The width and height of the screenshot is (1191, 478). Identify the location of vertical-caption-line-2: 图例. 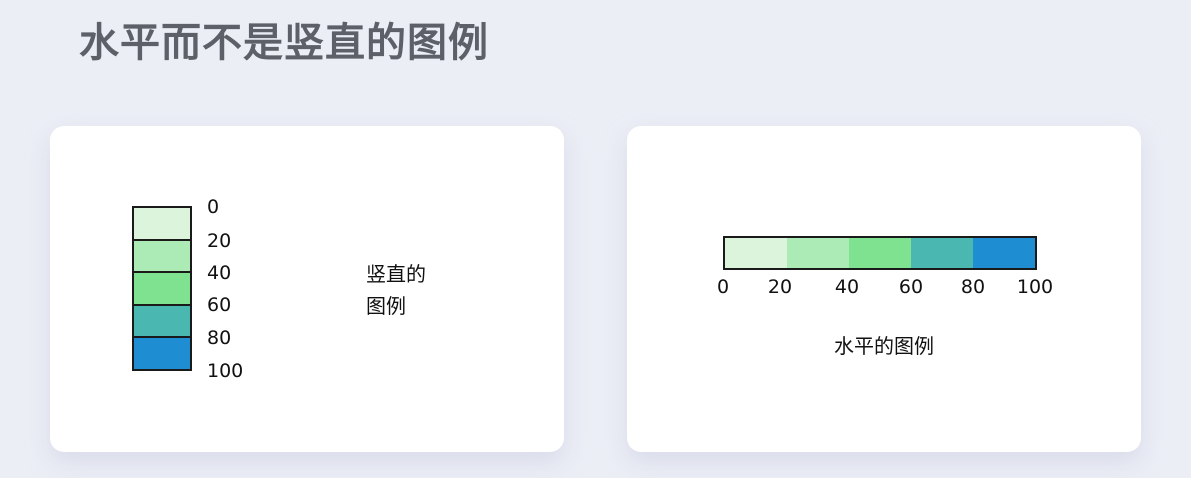
(386, 306).